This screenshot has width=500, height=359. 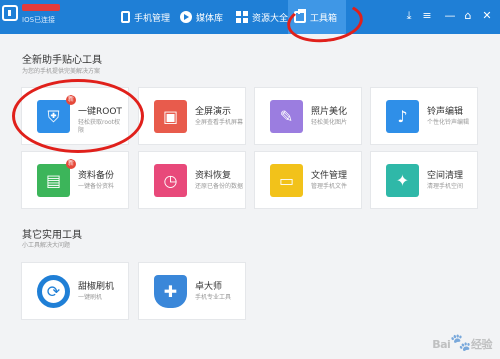 What do you see at coordinates (445, 186) in the screenshot?
I see `tool-desc: 清理手机空间` at bounding box center [445, 186].